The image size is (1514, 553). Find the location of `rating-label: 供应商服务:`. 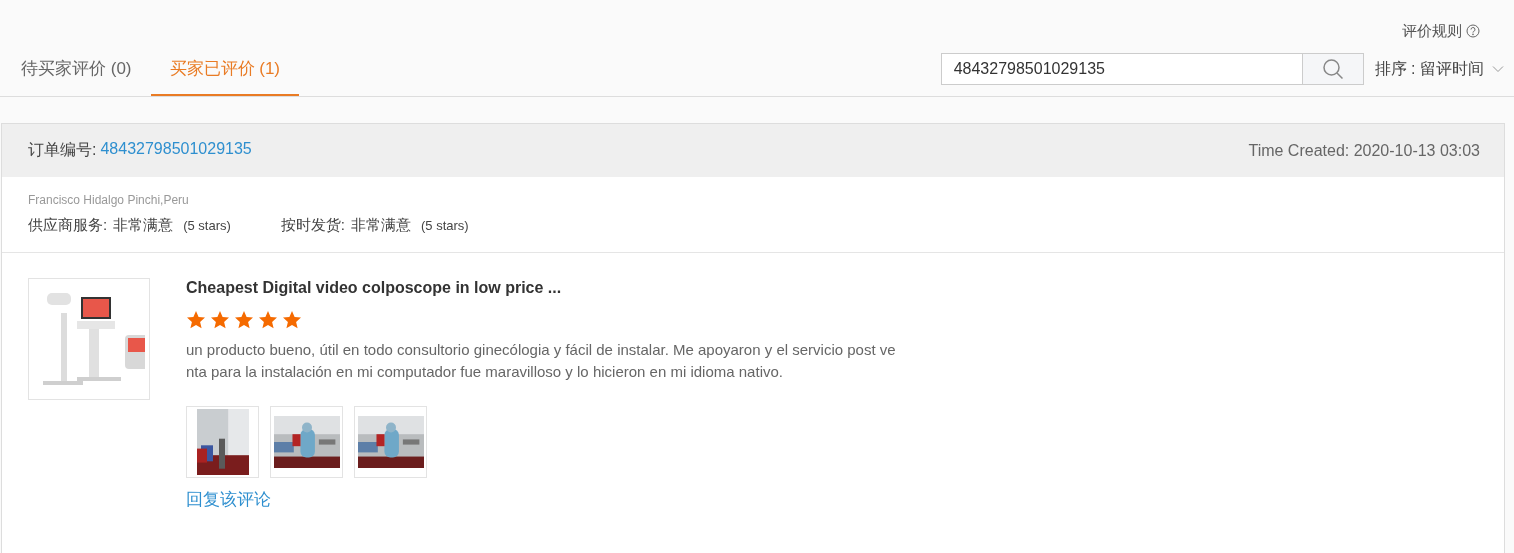

rating-label: 供应商服务: is located at coordinates (68, 225).